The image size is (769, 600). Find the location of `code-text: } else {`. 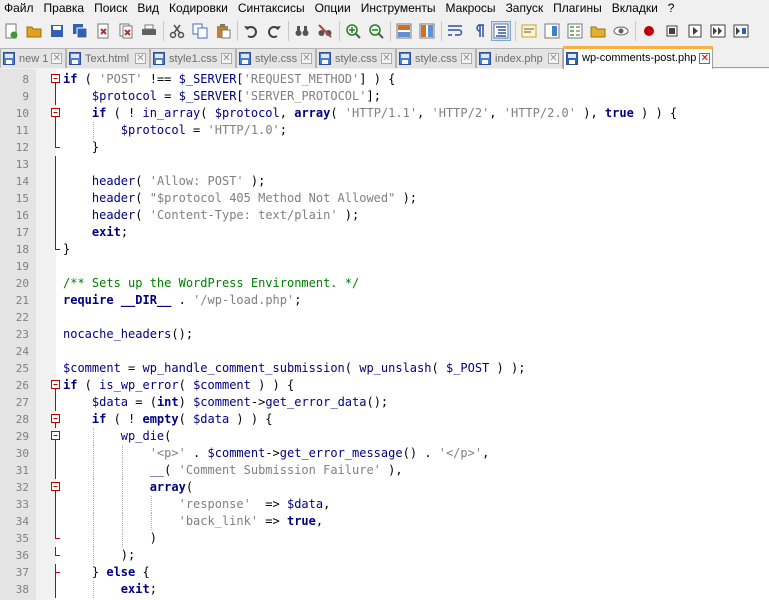

code-text: } else { is located at coordinates (106, 572).